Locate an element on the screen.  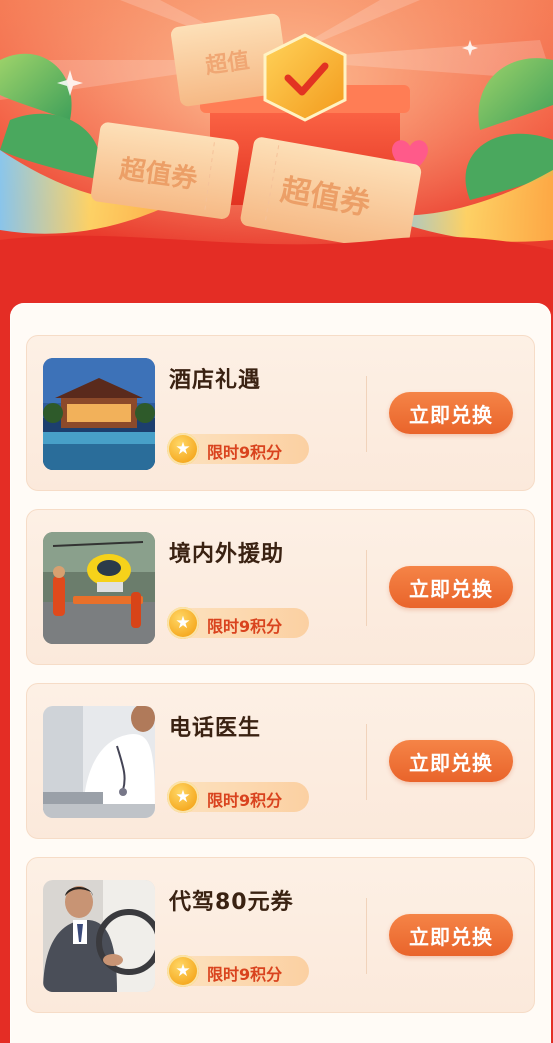
list-item: 酒店礼遇 ★ 限时9积分 立即兑换 is located at coordinates (280, 413).